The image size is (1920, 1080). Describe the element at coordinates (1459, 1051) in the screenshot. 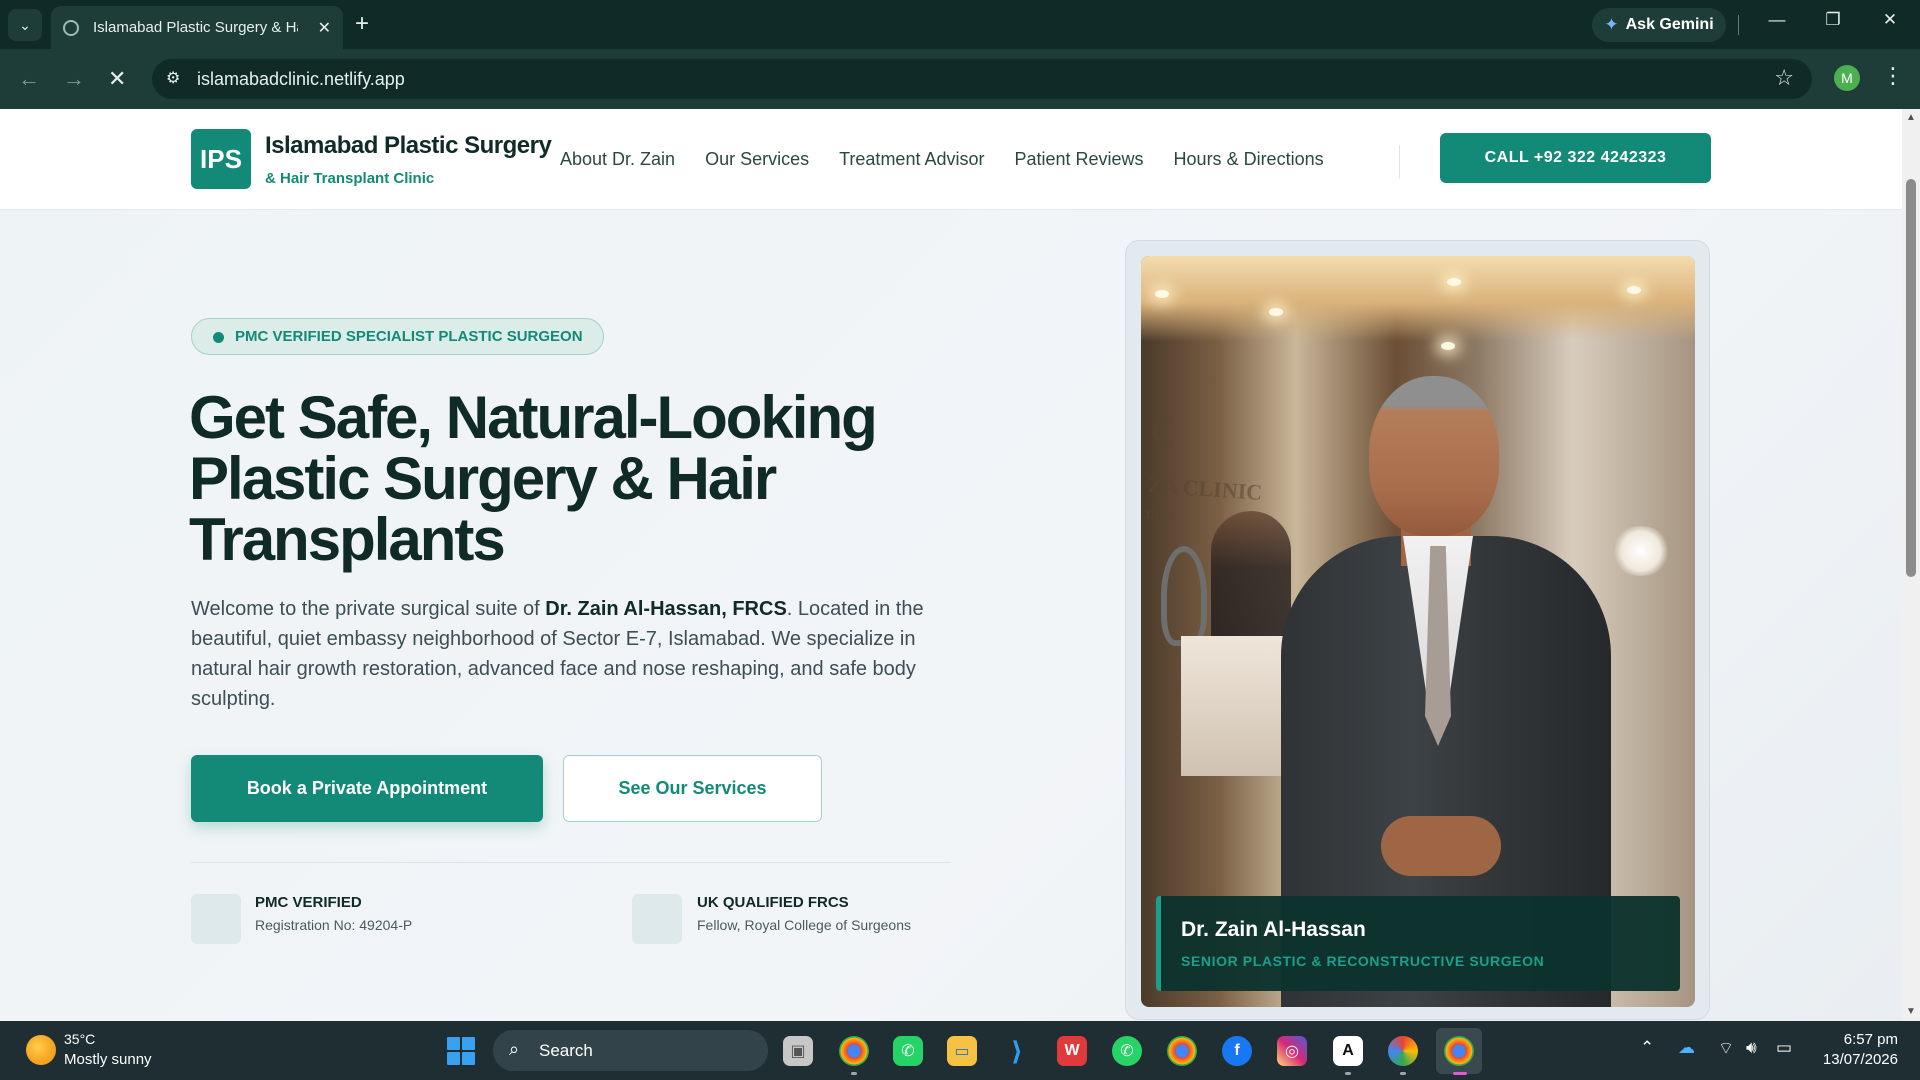

I see `chrome-active-icon` at that location.